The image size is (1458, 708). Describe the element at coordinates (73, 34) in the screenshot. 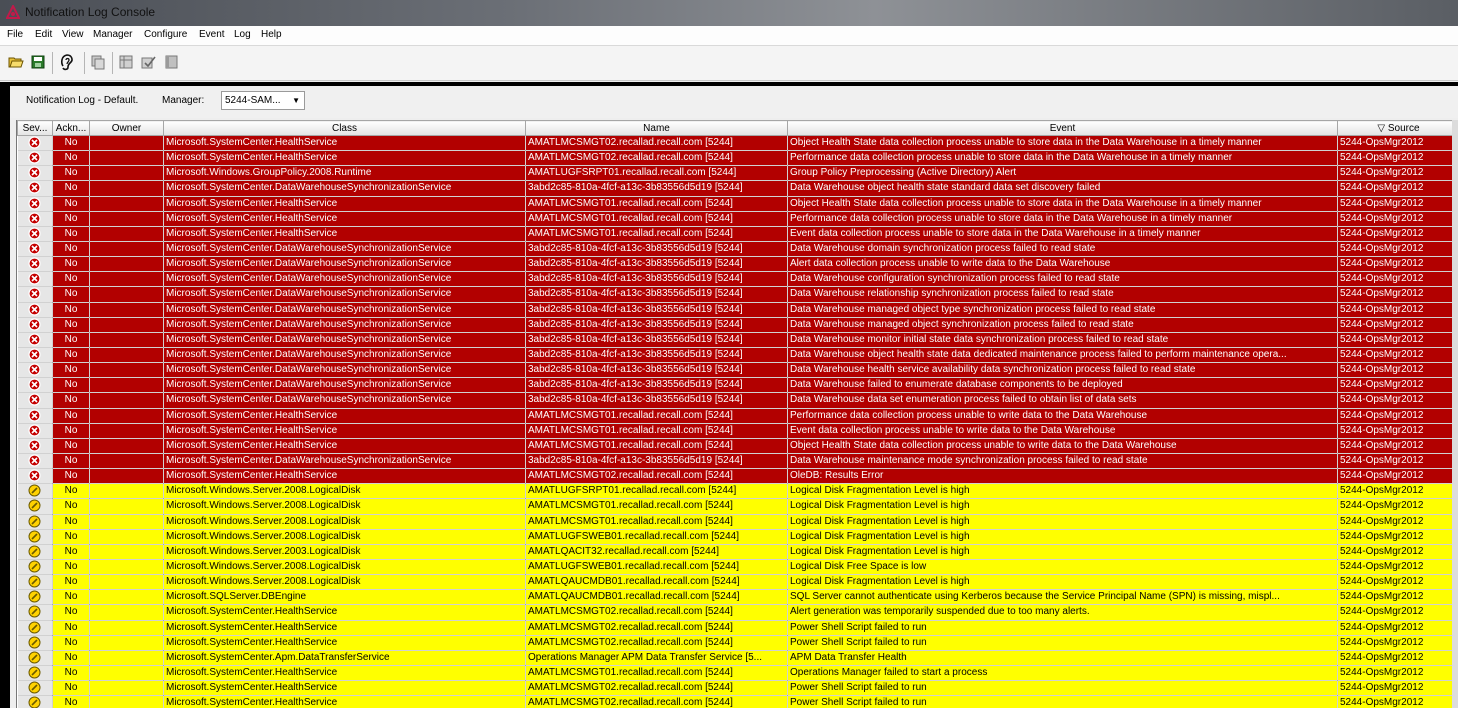

I see `menu-view: View` at that location.